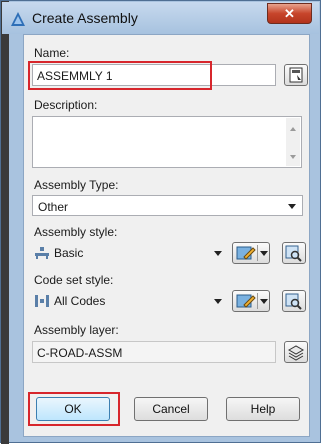 The image size is (321, 444). I want to click on assembly-type-label: Assembly Type:, so click(76, 185).